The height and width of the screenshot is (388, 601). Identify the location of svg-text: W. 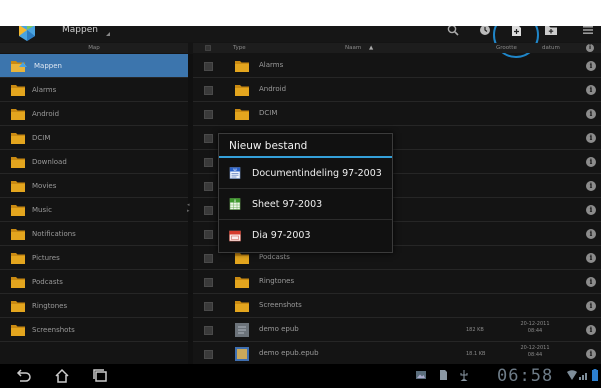
(235, 170).